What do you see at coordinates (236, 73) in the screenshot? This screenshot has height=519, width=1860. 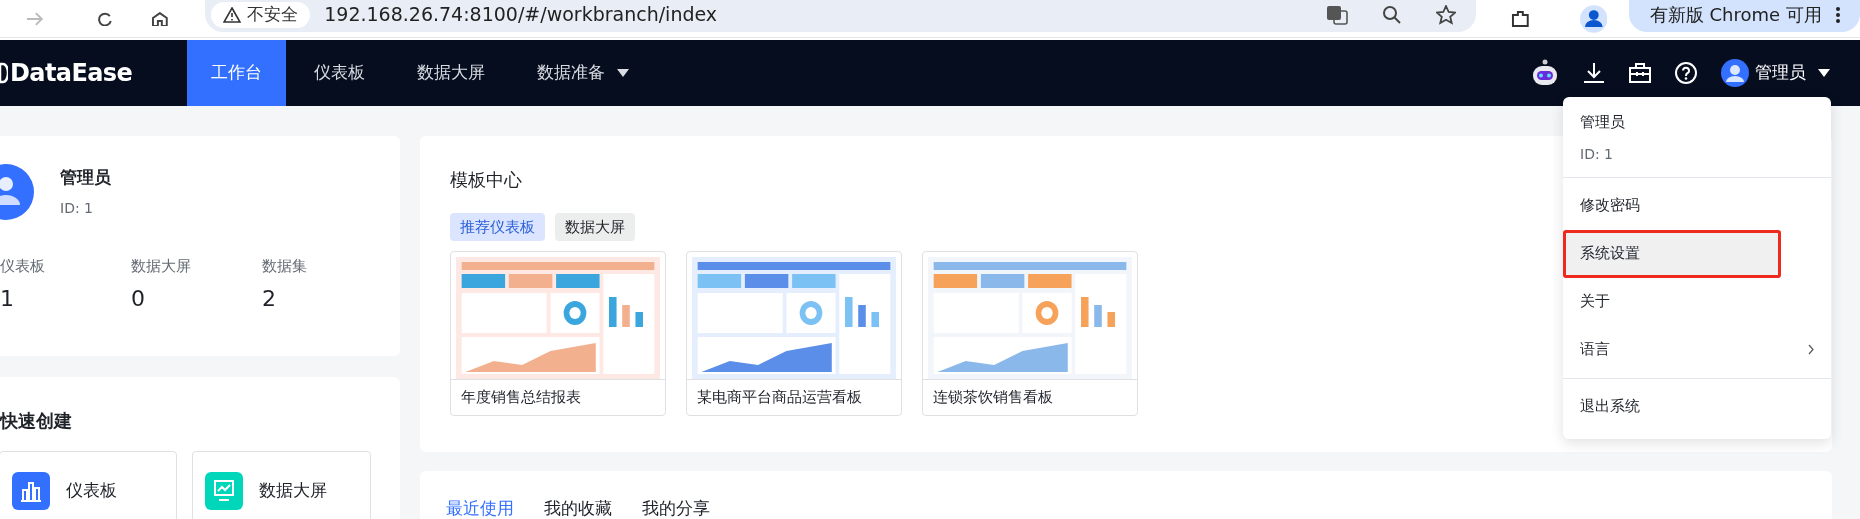 I see `nav-tab: 工作台` at bounding box center [236, 73].